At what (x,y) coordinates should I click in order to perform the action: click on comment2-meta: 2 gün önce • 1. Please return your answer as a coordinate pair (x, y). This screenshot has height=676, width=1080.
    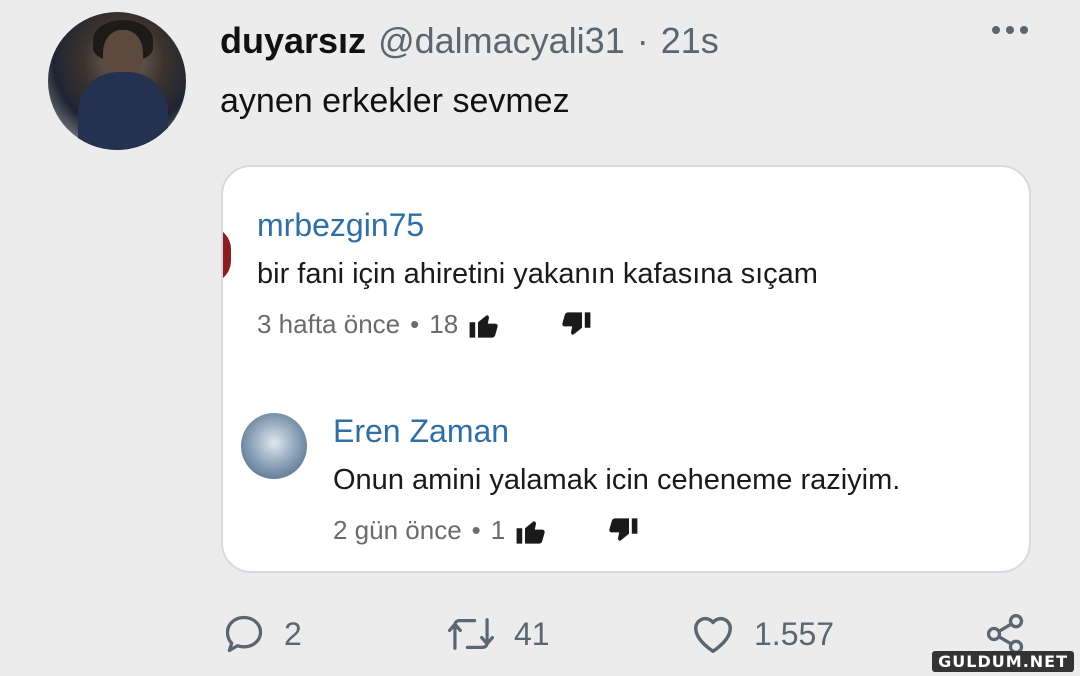
    Looking at the image, I should click on (616, 530).